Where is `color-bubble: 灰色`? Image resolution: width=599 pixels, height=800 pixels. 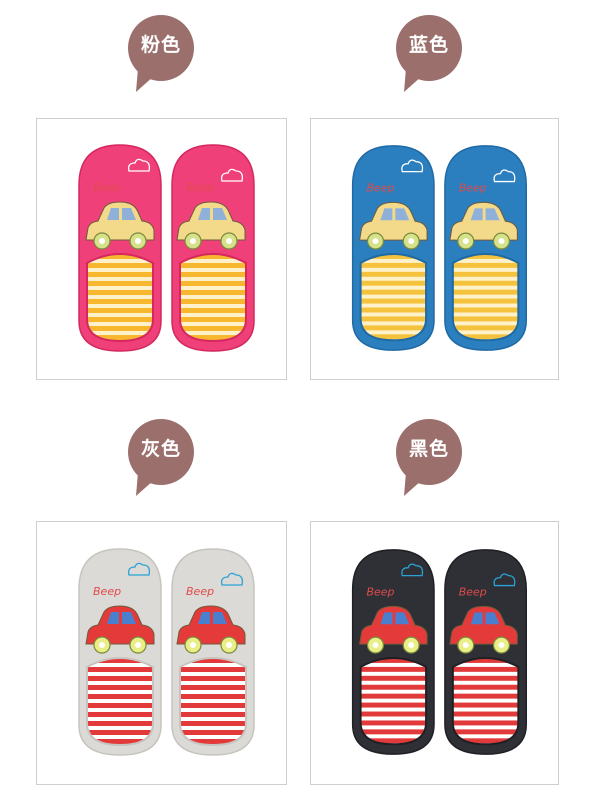
color-bubble: 灰色 is located at coordinates (161, 459).